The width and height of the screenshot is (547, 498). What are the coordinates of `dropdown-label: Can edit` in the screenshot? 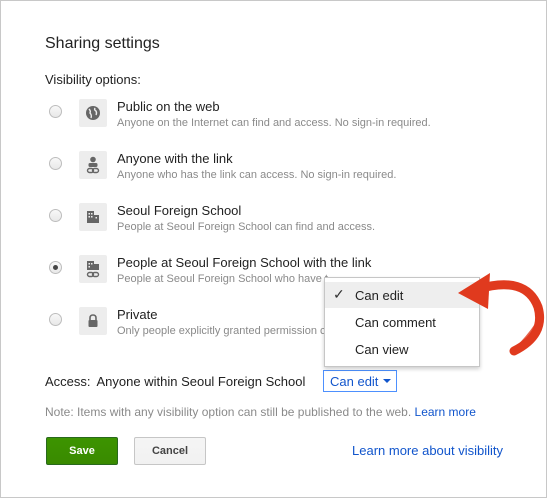 It's located at (354, 381).